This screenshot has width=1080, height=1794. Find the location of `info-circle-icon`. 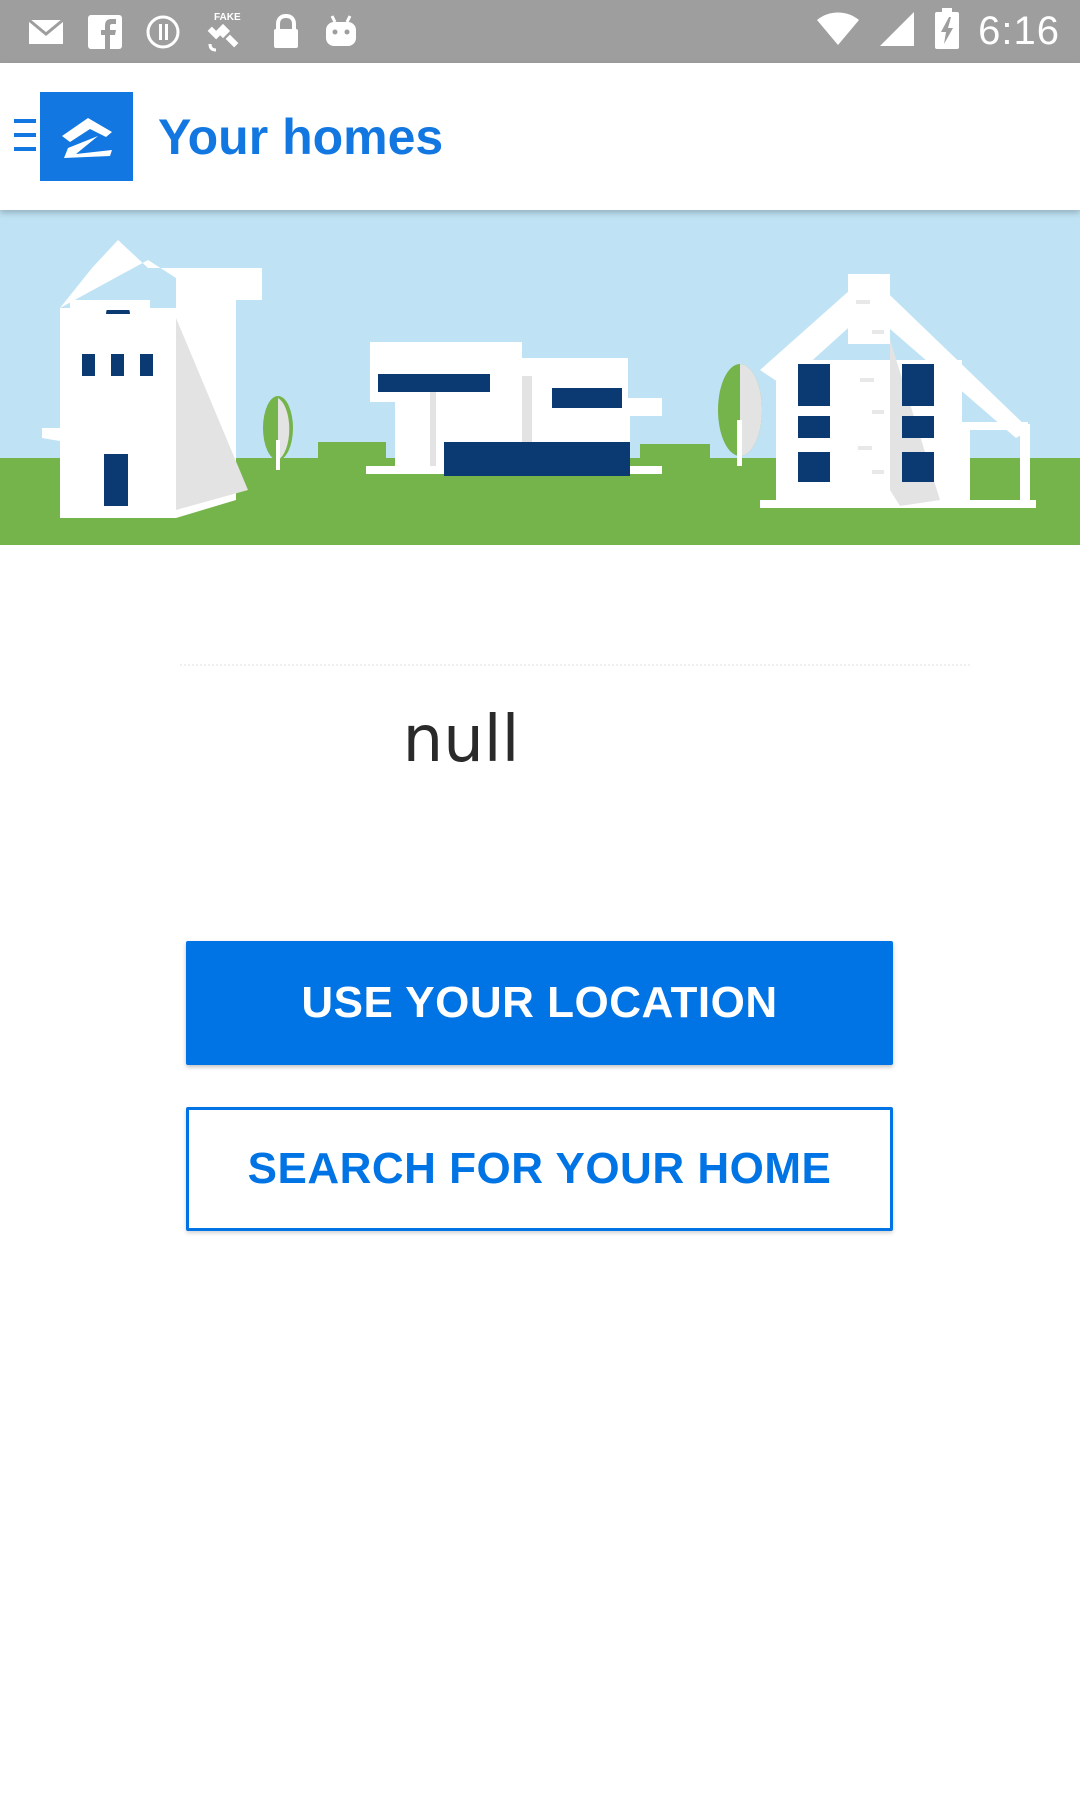

info-circle-icon is located at coordinates (163, 32).